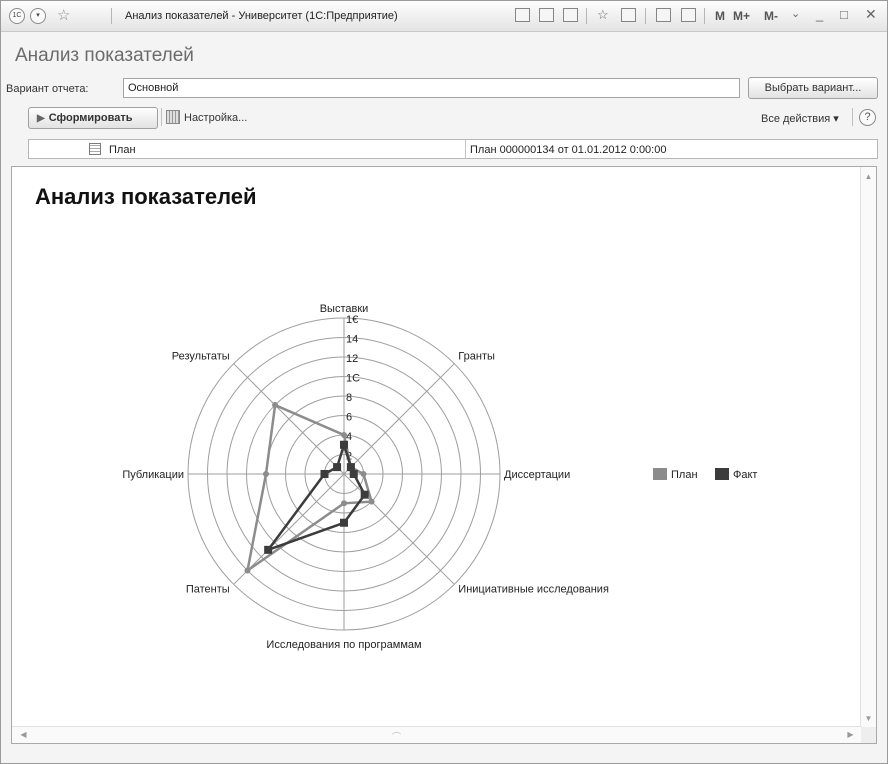  I want to click on legend-swatch-fact, so click(722, 474).